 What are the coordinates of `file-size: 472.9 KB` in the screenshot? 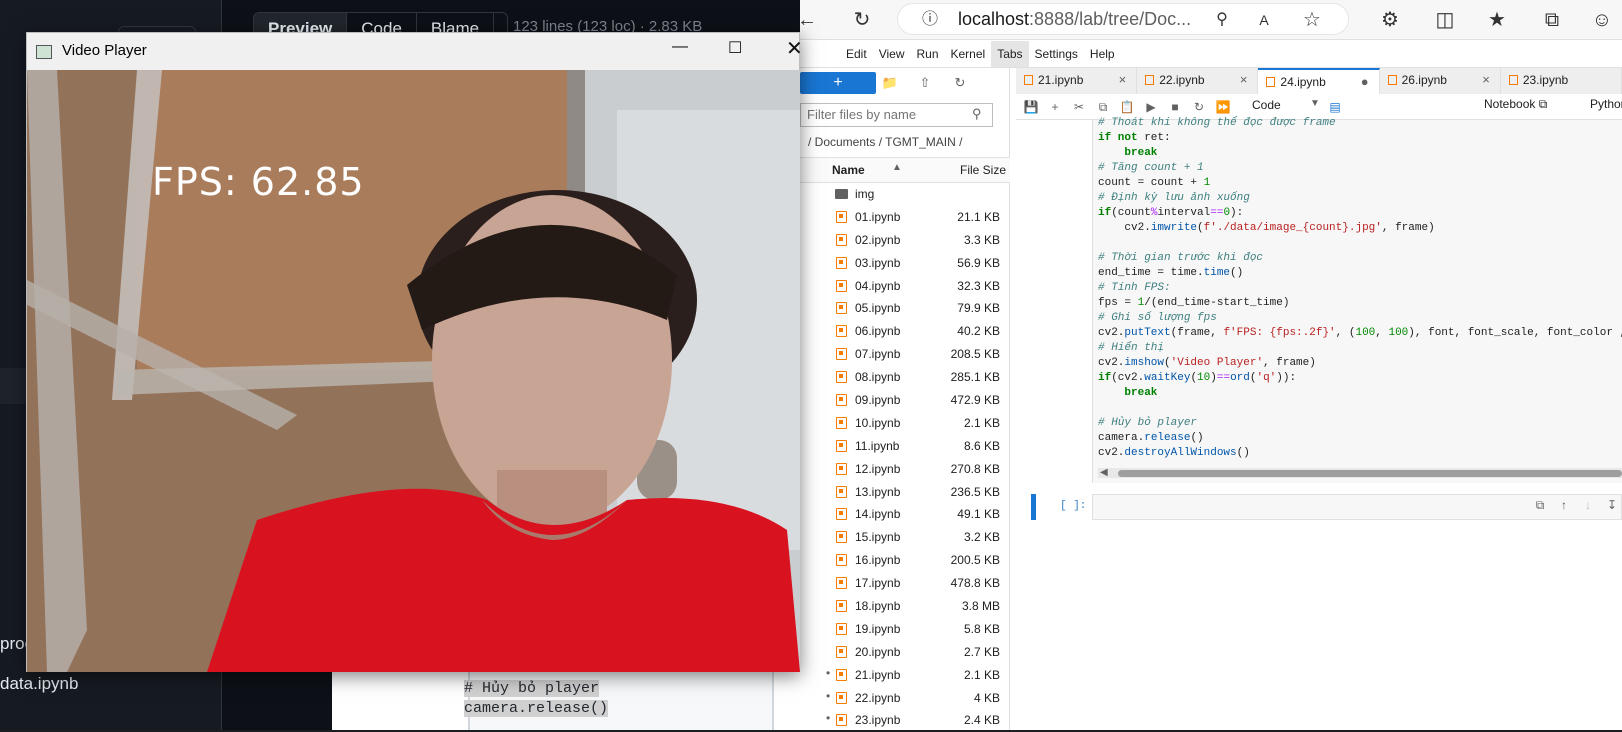 It's located at (975, 400).